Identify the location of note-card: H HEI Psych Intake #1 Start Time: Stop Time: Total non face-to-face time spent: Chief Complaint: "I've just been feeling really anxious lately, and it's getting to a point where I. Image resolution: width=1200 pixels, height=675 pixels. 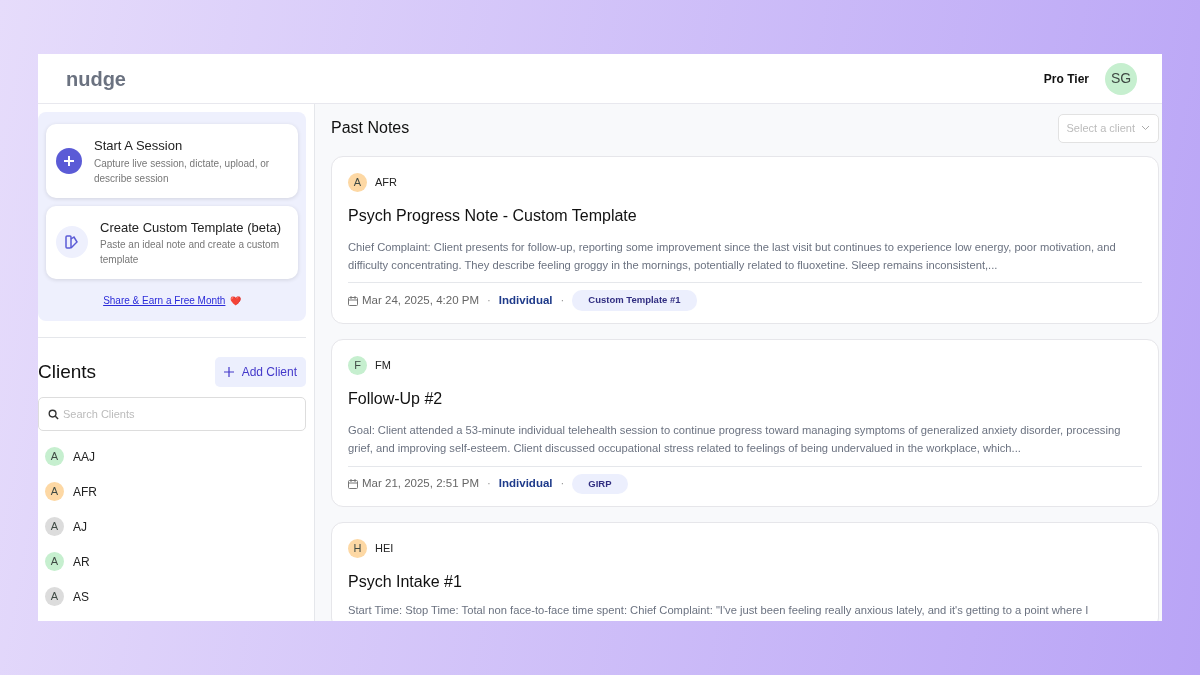
(745, 571).